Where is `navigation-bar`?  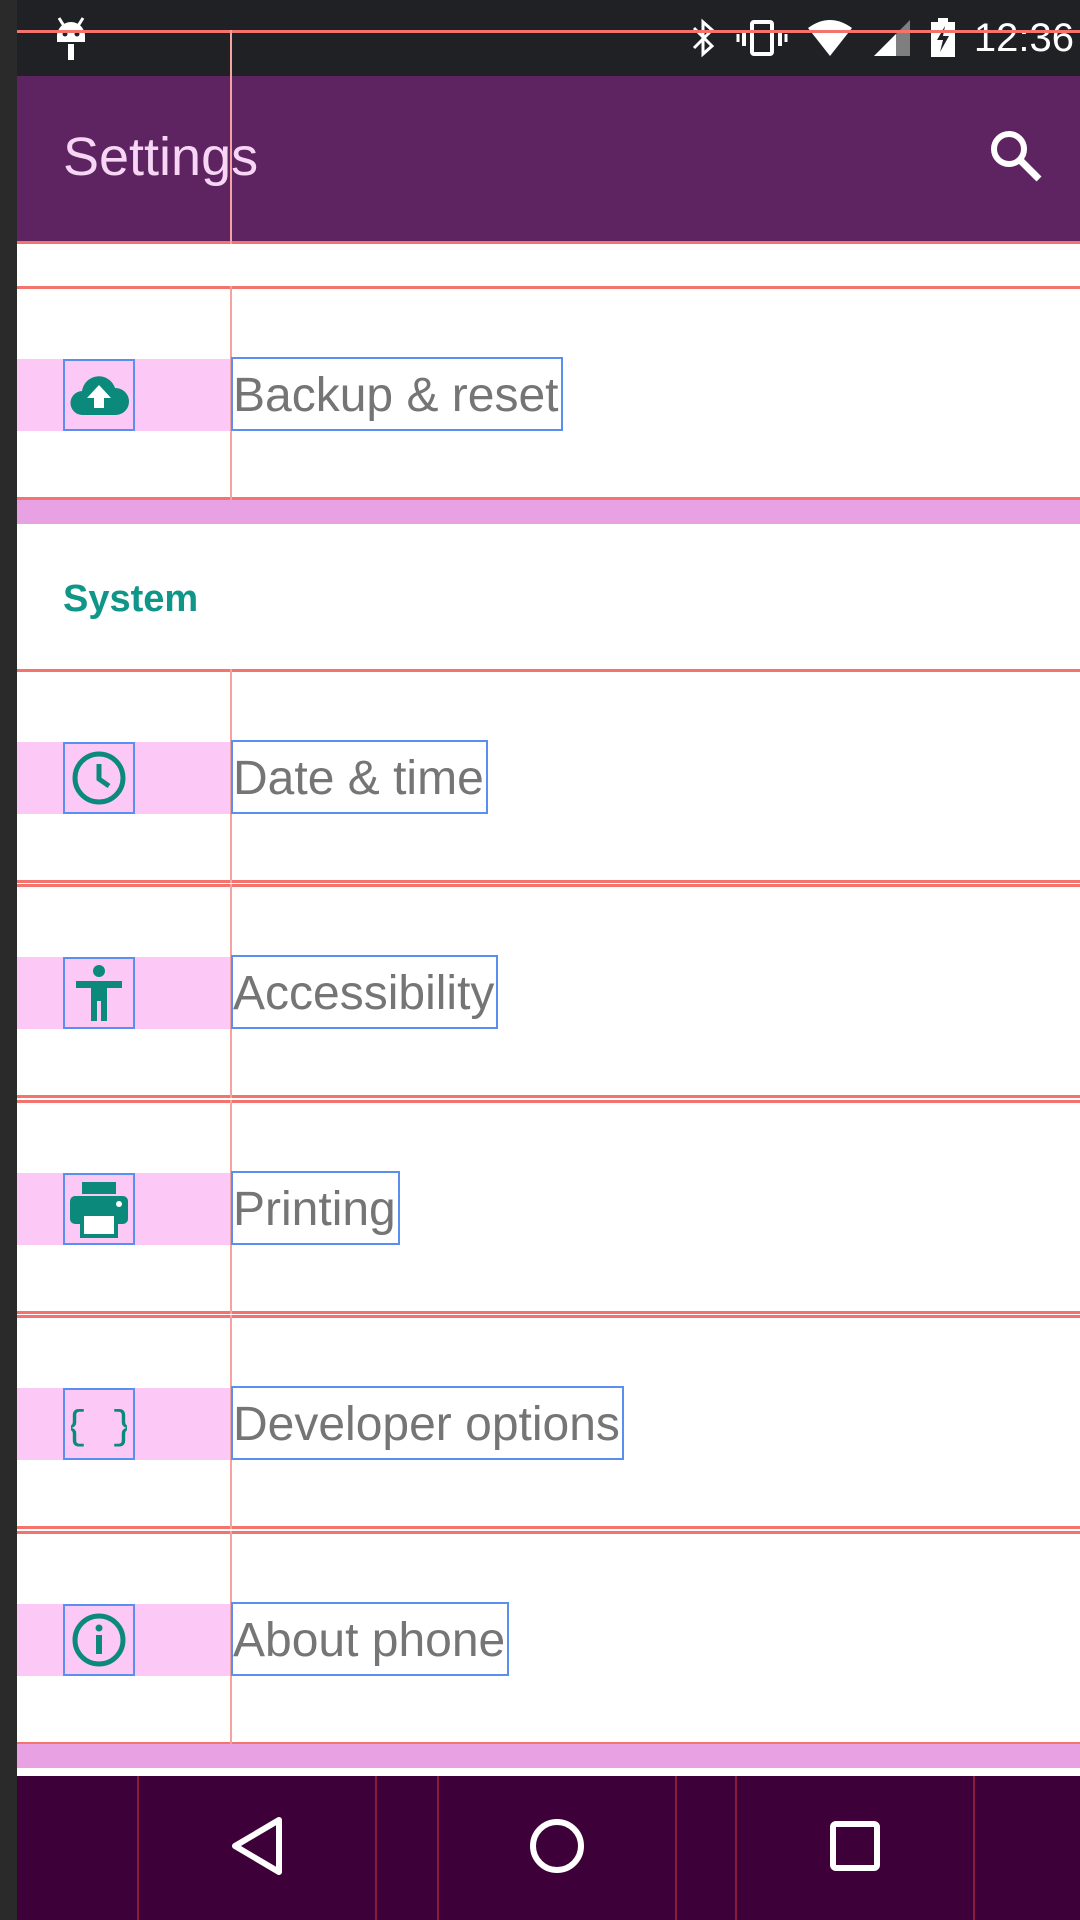
navigation-bar is located at coordinates (548, 1848).